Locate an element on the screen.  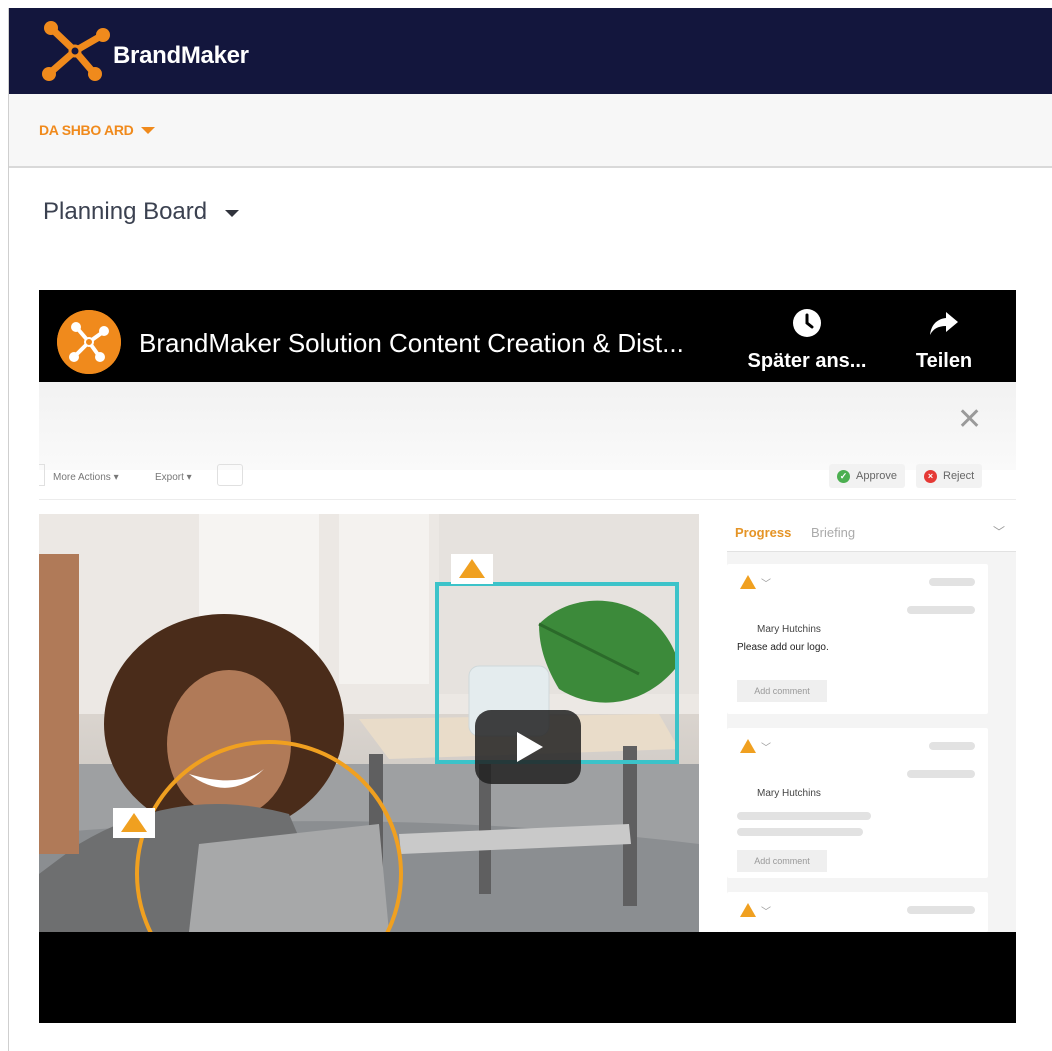
approve-label: Approve is located at coordinates (876, 476).